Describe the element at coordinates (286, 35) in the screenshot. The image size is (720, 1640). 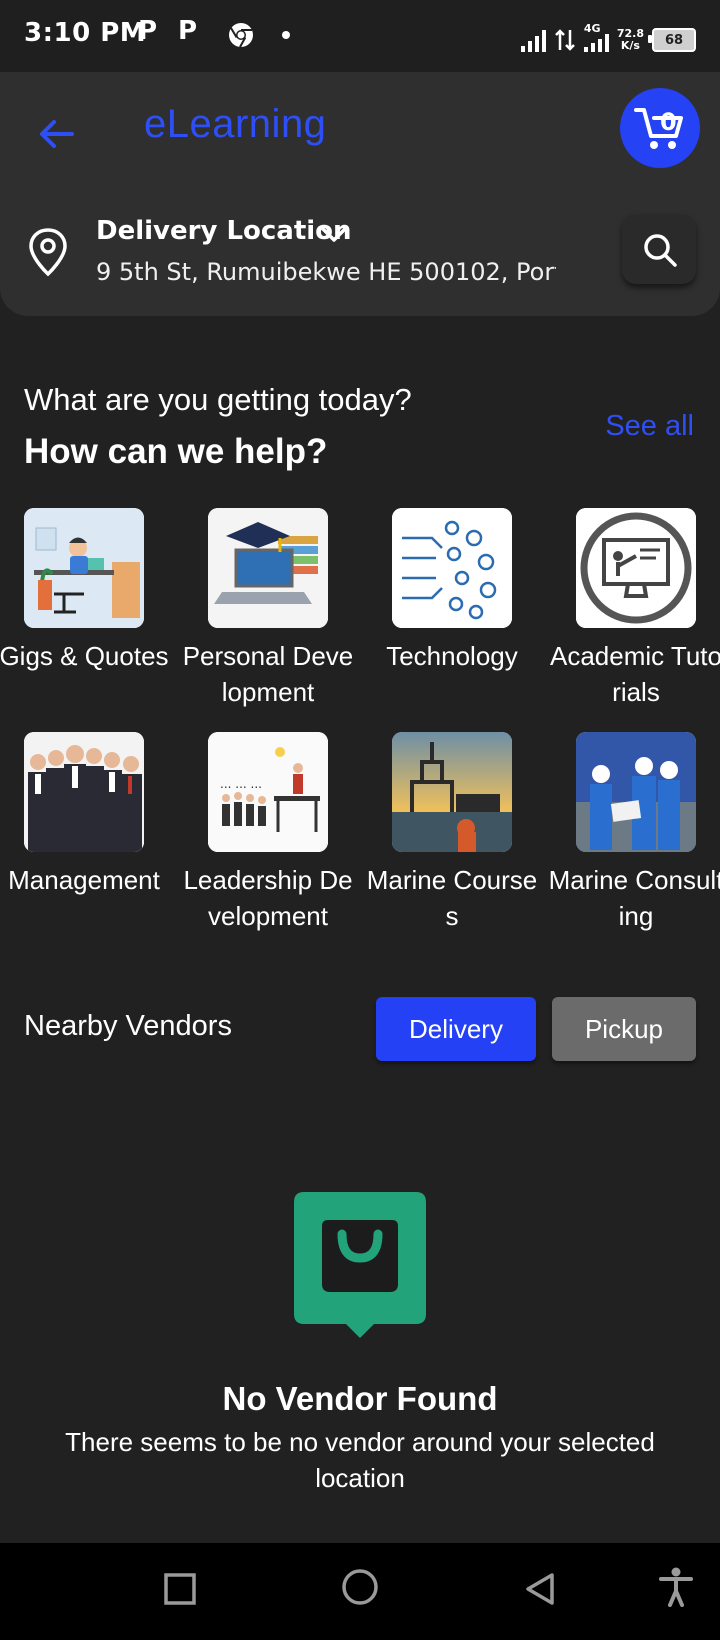
I see `more-notifications-dot` at that location.